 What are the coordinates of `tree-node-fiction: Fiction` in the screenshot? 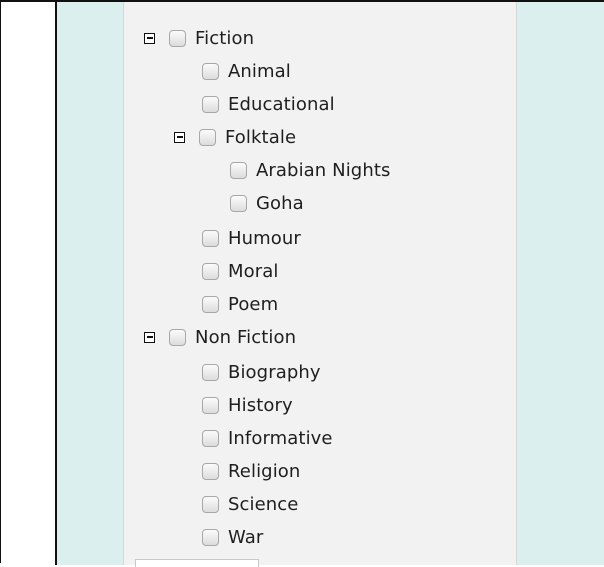 It's located at (199, 38).